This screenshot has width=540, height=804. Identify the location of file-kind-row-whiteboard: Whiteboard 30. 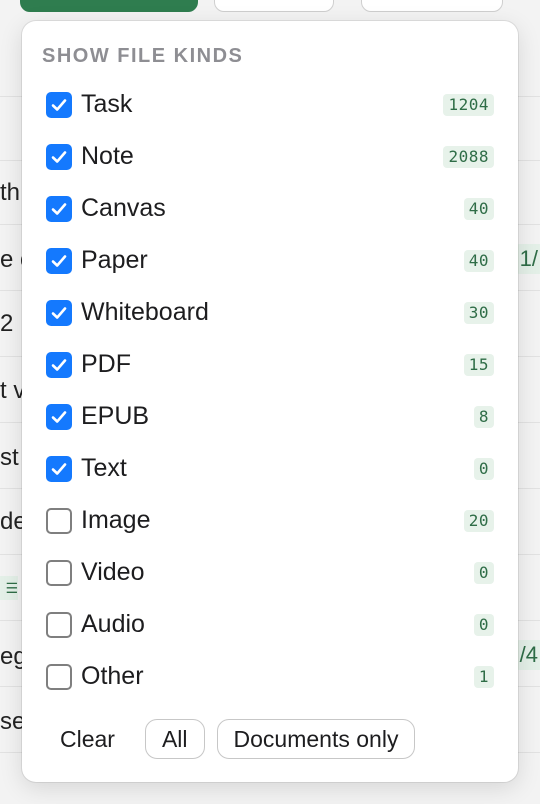
(270, 313).